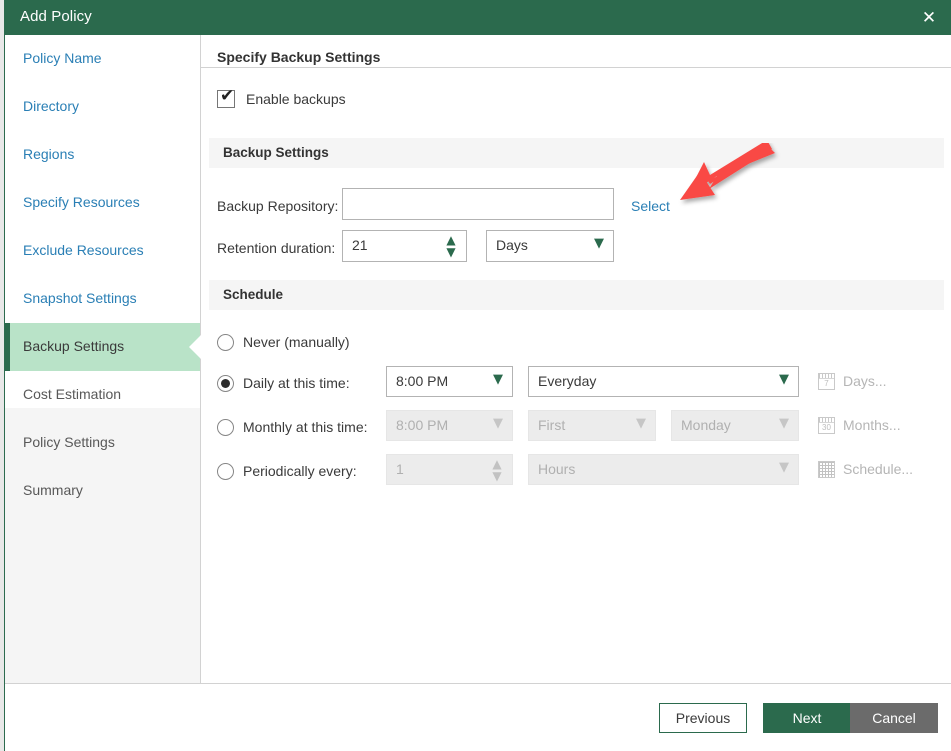  I want to click on calendar-number: 7, so click(826, 383).